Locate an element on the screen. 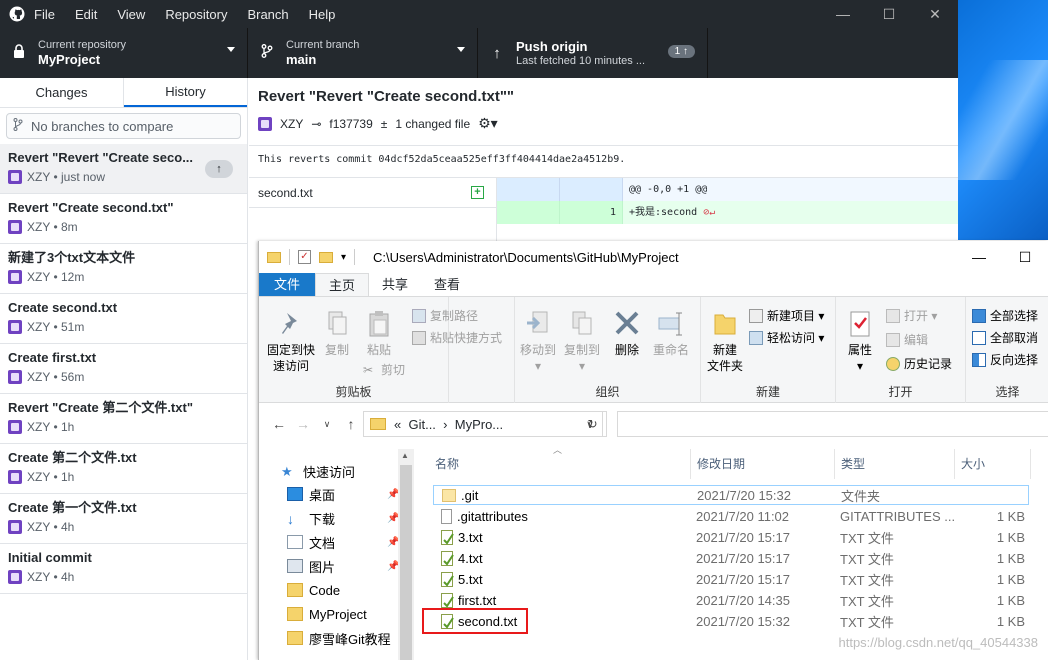 Image resolution: width=1048 pixels, height=660 pixels. properties-icon: ✓ is located at coordinates (304, 257).